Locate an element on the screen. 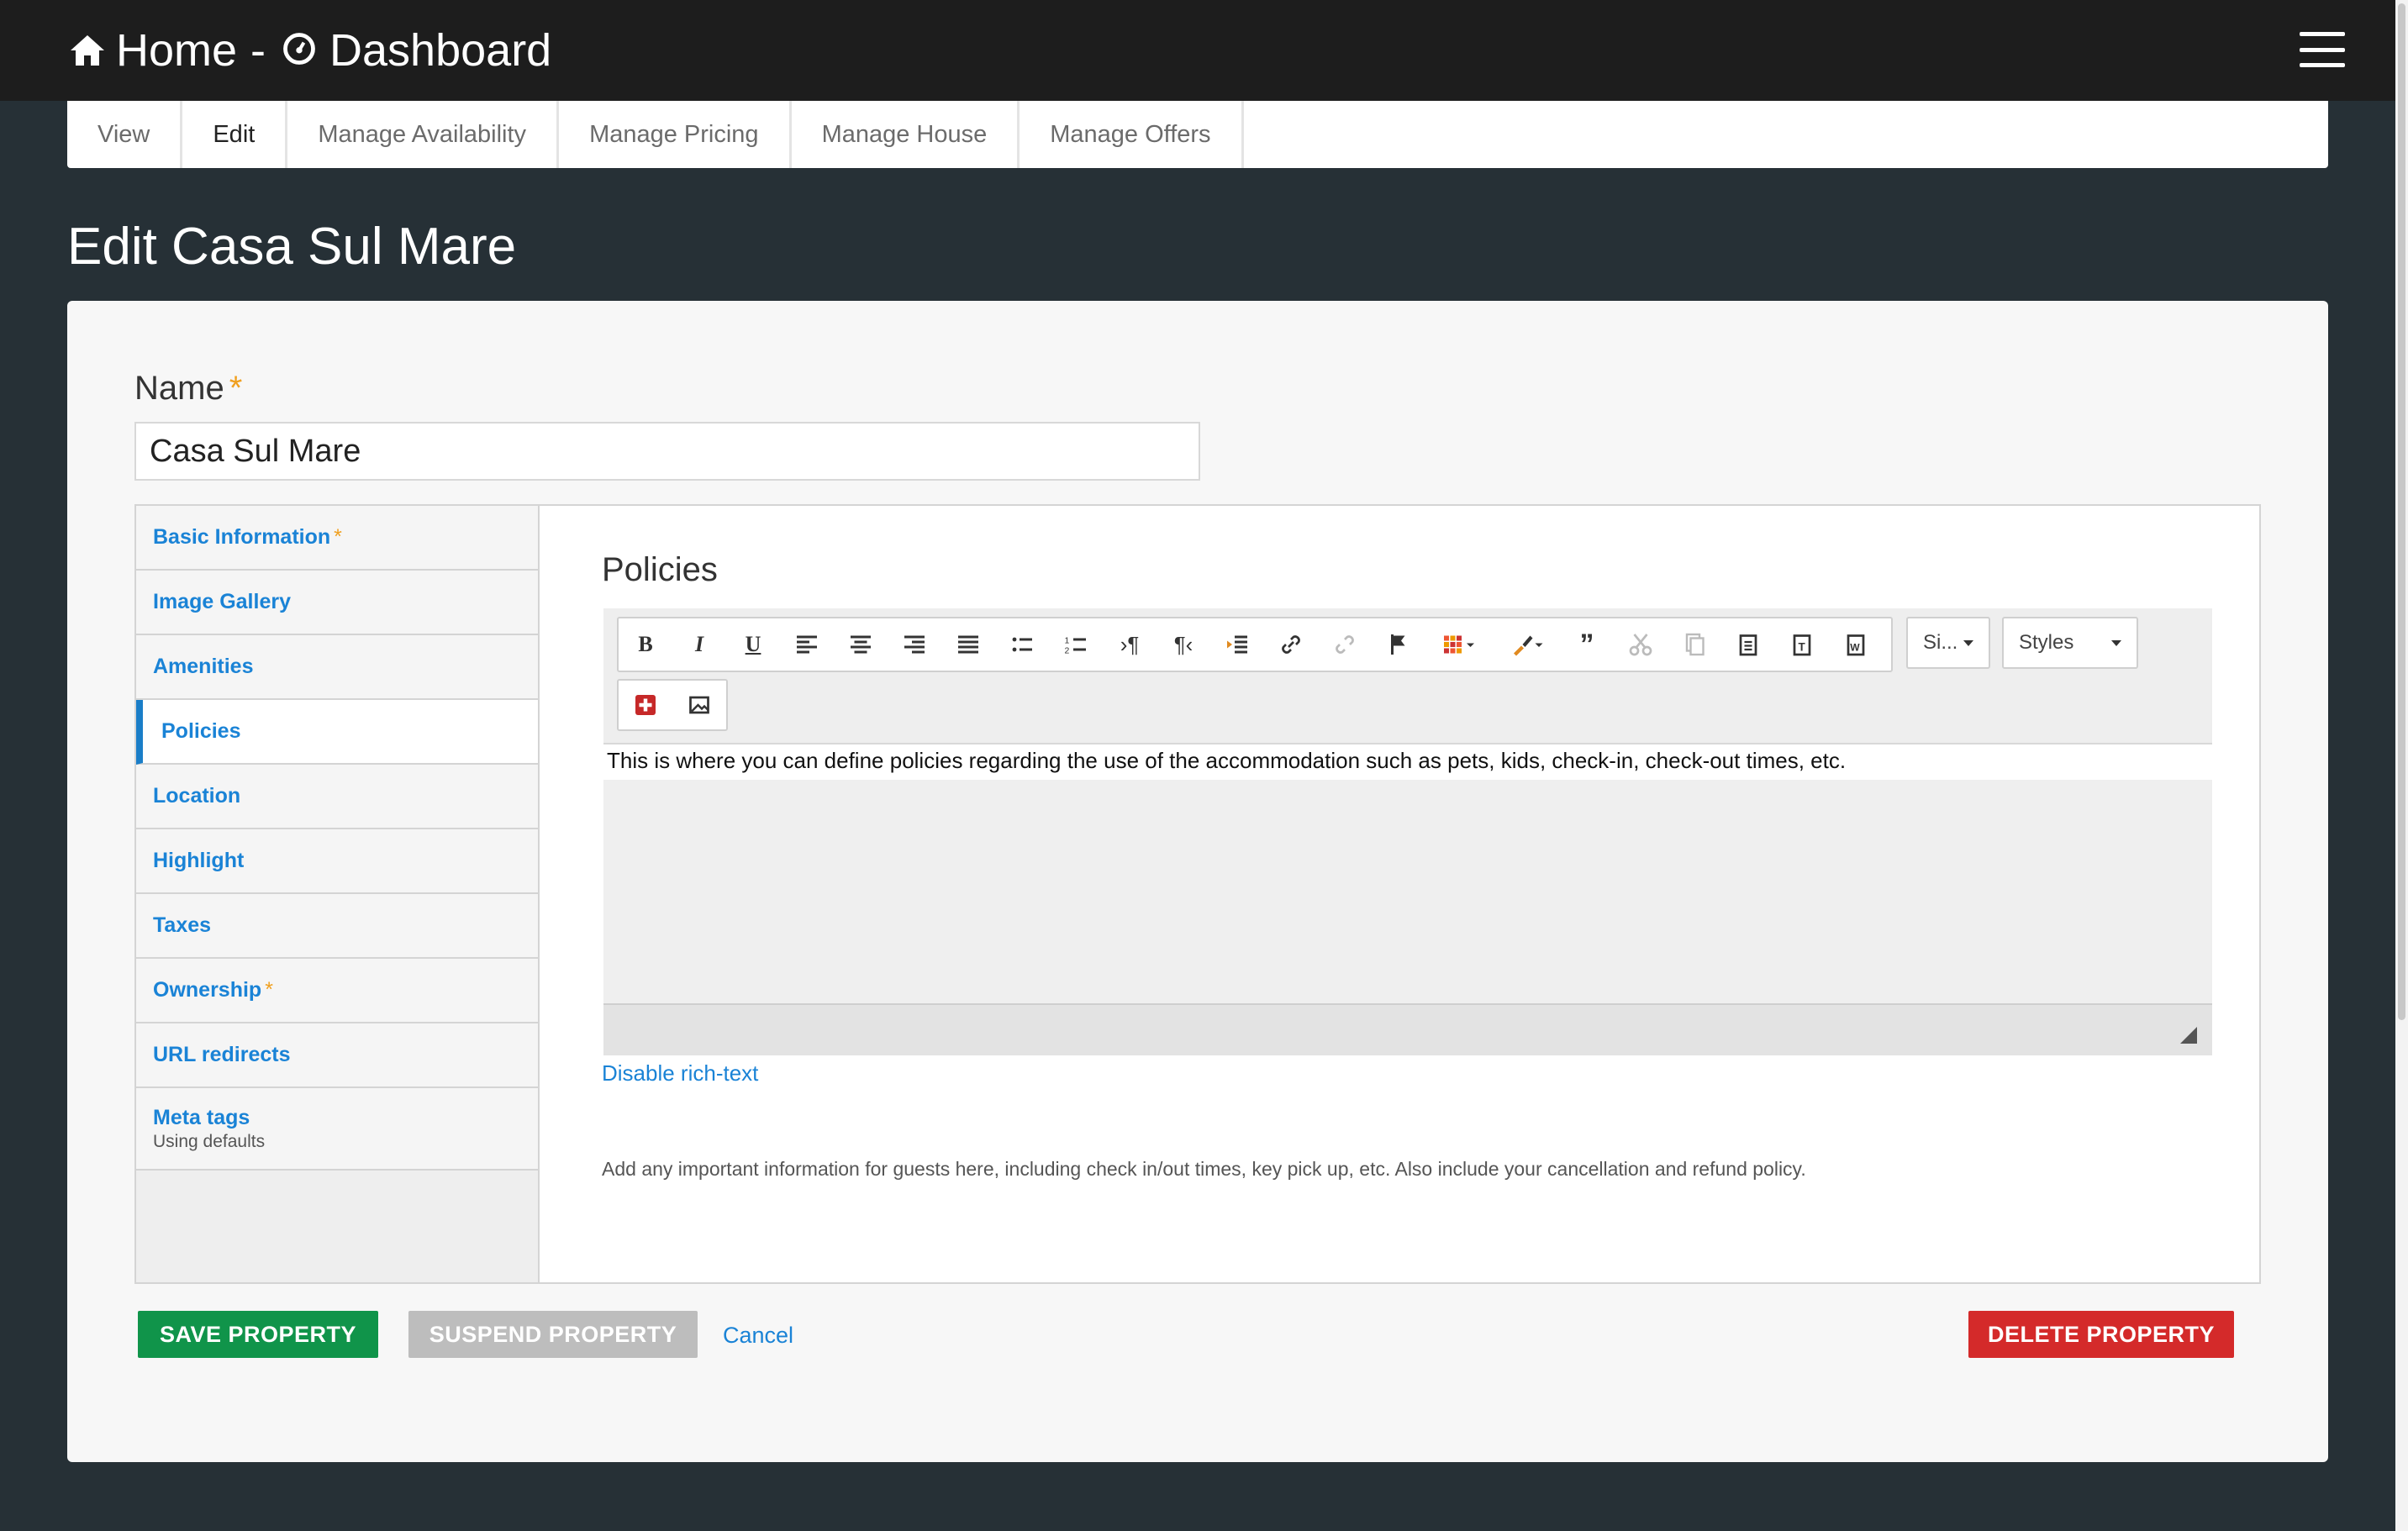  vtab-label: Basic Information is located at coordinates (242, 537).